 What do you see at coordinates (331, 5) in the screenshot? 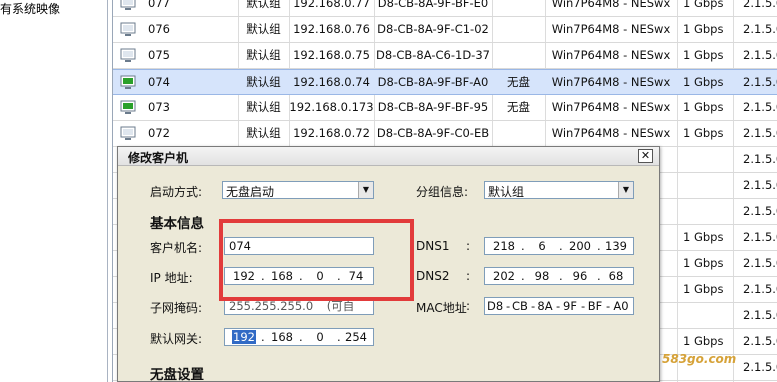
I see `cell-ip: 192.168.0.77` at bounding box center [331, 5].